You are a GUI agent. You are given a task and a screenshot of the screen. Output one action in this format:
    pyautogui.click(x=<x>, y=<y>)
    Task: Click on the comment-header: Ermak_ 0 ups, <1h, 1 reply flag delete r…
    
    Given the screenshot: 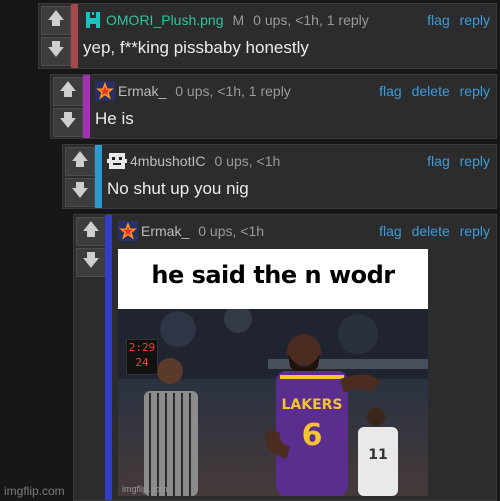 What is the action you would take?
    pyautogui.click(x=292, y=91)
    